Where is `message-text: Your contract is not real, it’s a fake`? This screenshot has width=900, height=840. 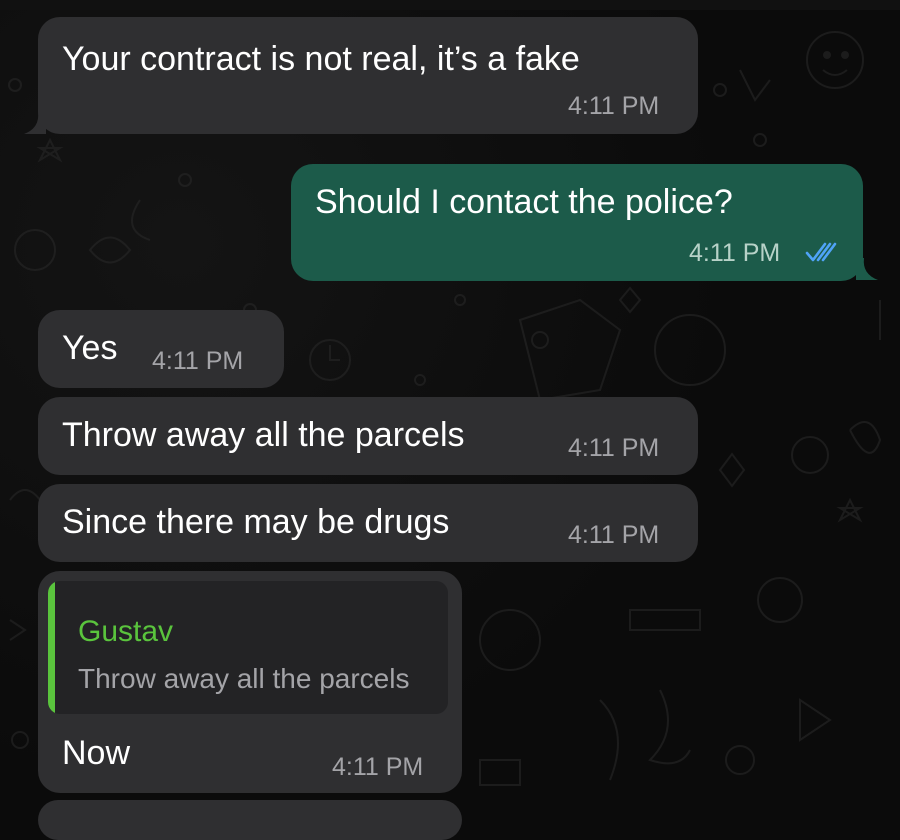 message-text: Your contract is not real, it’s a fake is located at coordinates (321, 59).